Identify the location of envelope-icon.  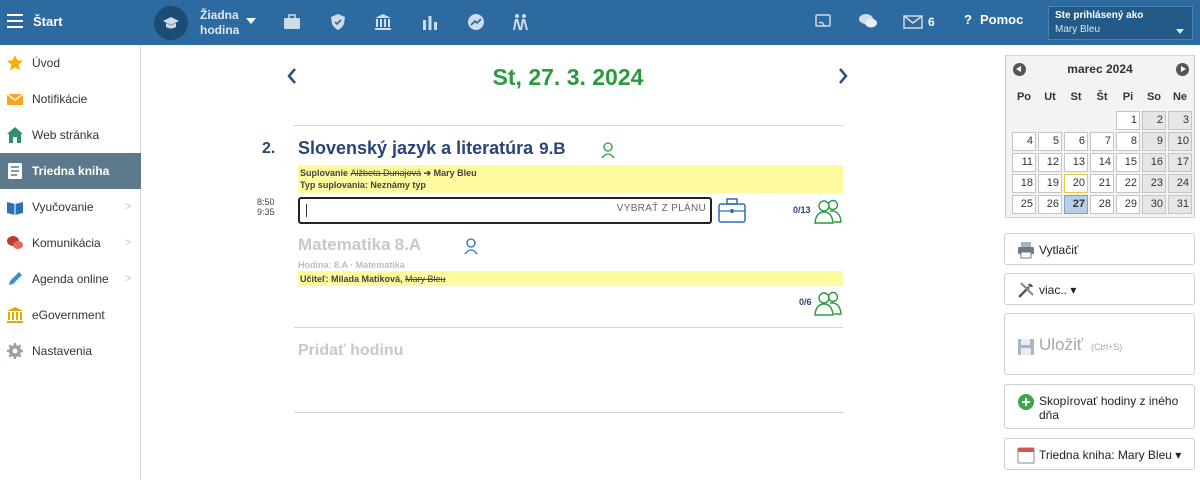
(913, 22).